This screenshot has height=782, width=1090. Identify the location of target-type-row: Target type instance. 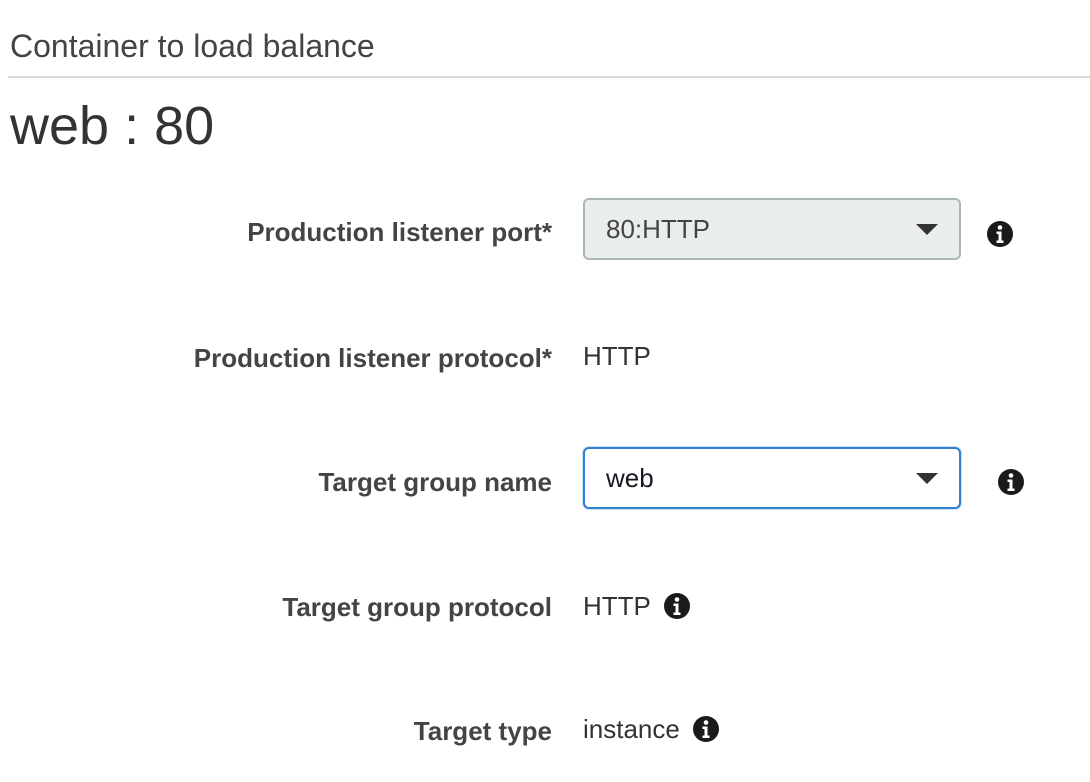
(545, 745).